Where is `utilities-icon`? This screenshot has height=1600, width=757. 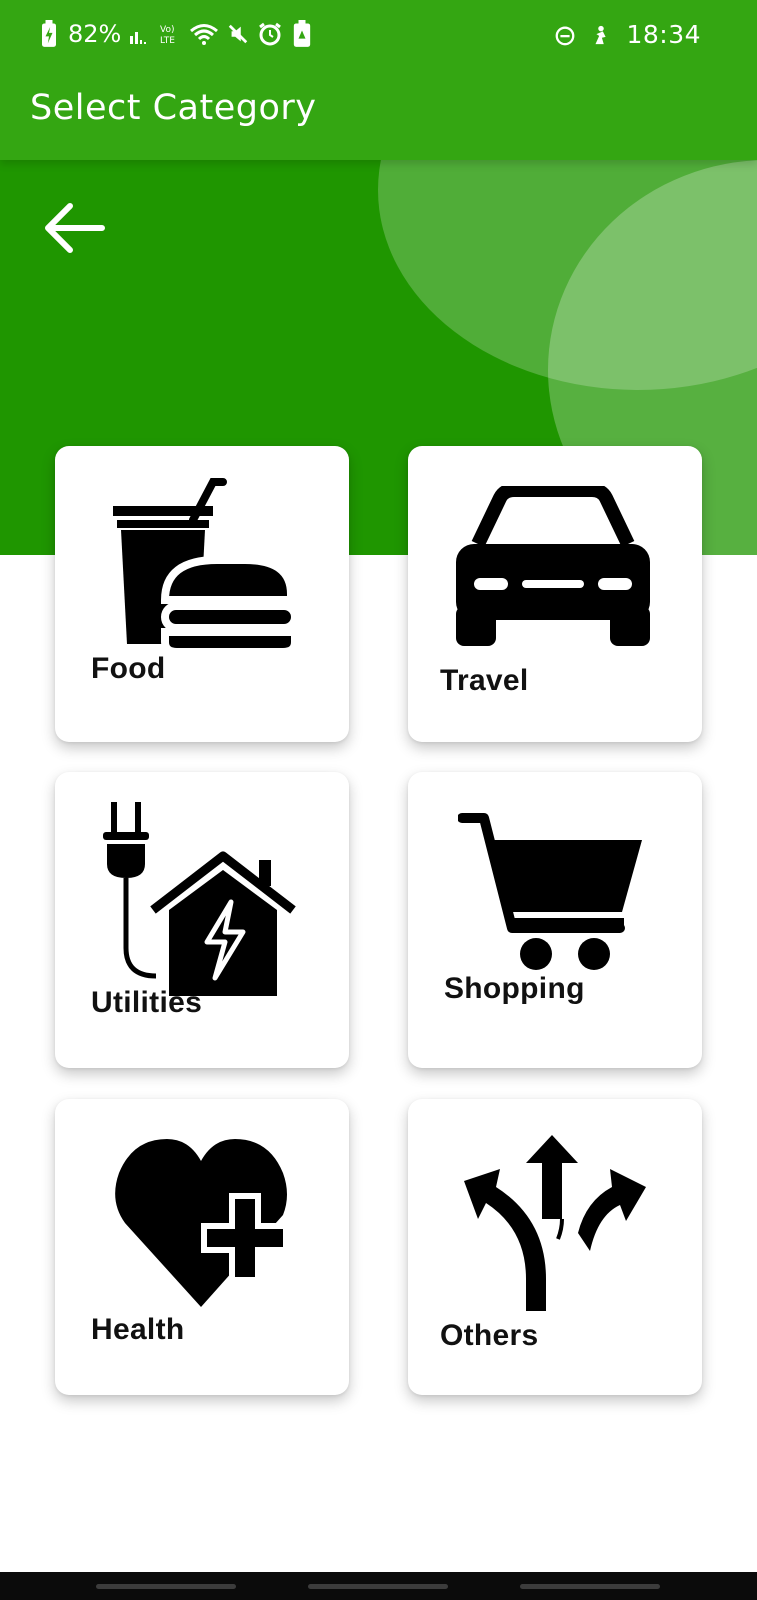 utilities-icon is located at coordinates (201, 898).